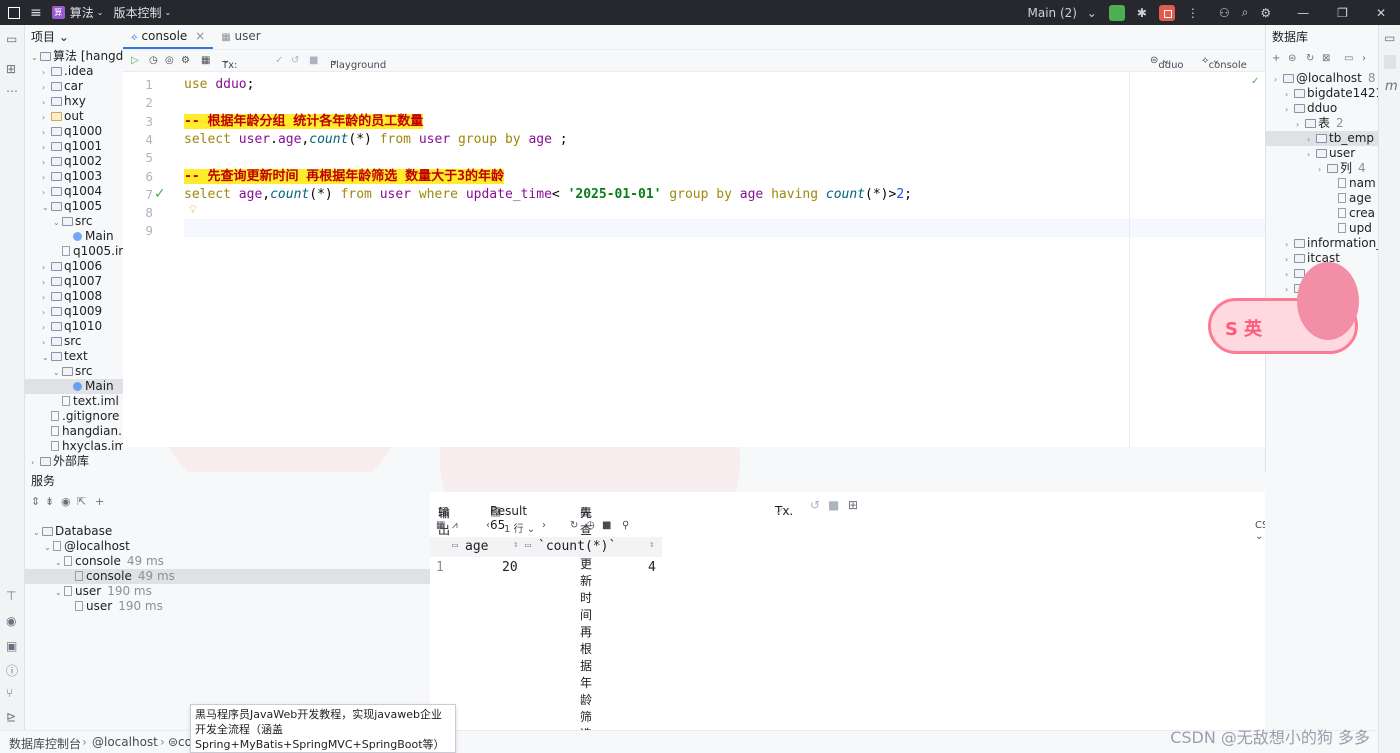 The width and height of the screenshot is (1400, 753). I want to click on more-tools-icon: ⋯, so click(12, 91).